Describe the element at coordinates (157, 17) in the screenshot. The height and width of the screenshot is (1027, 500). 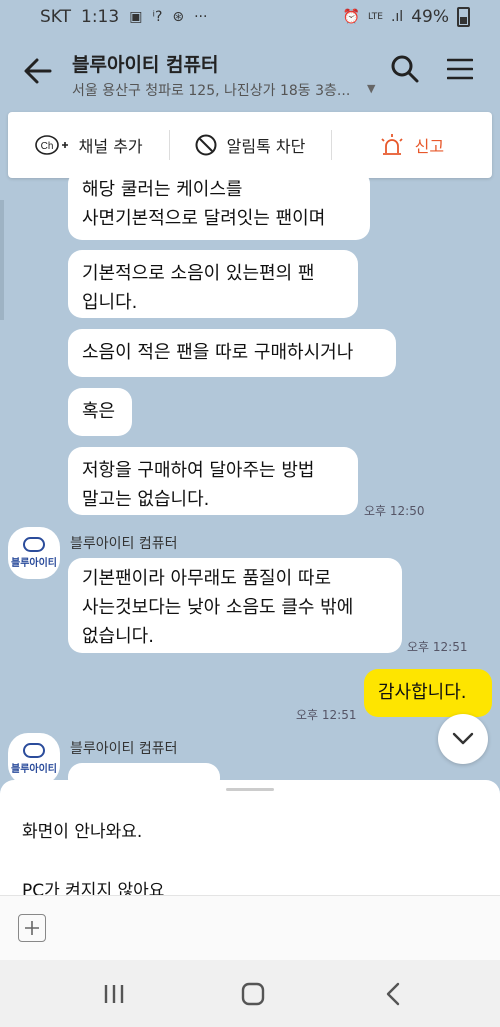
I see `notification-icon: ⁱ?` at that location.